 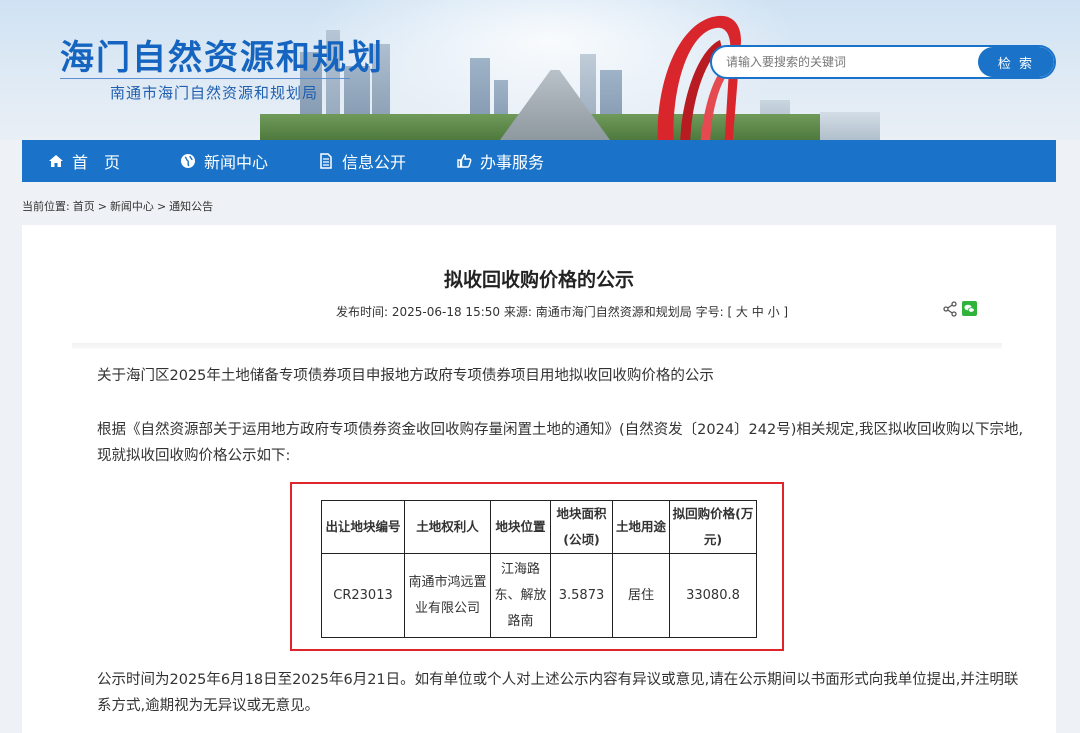 What do you see at coordinates (581, 595) in the screenshot?
I see `table-cell: 3.5873` at bounding box center [581, 595].